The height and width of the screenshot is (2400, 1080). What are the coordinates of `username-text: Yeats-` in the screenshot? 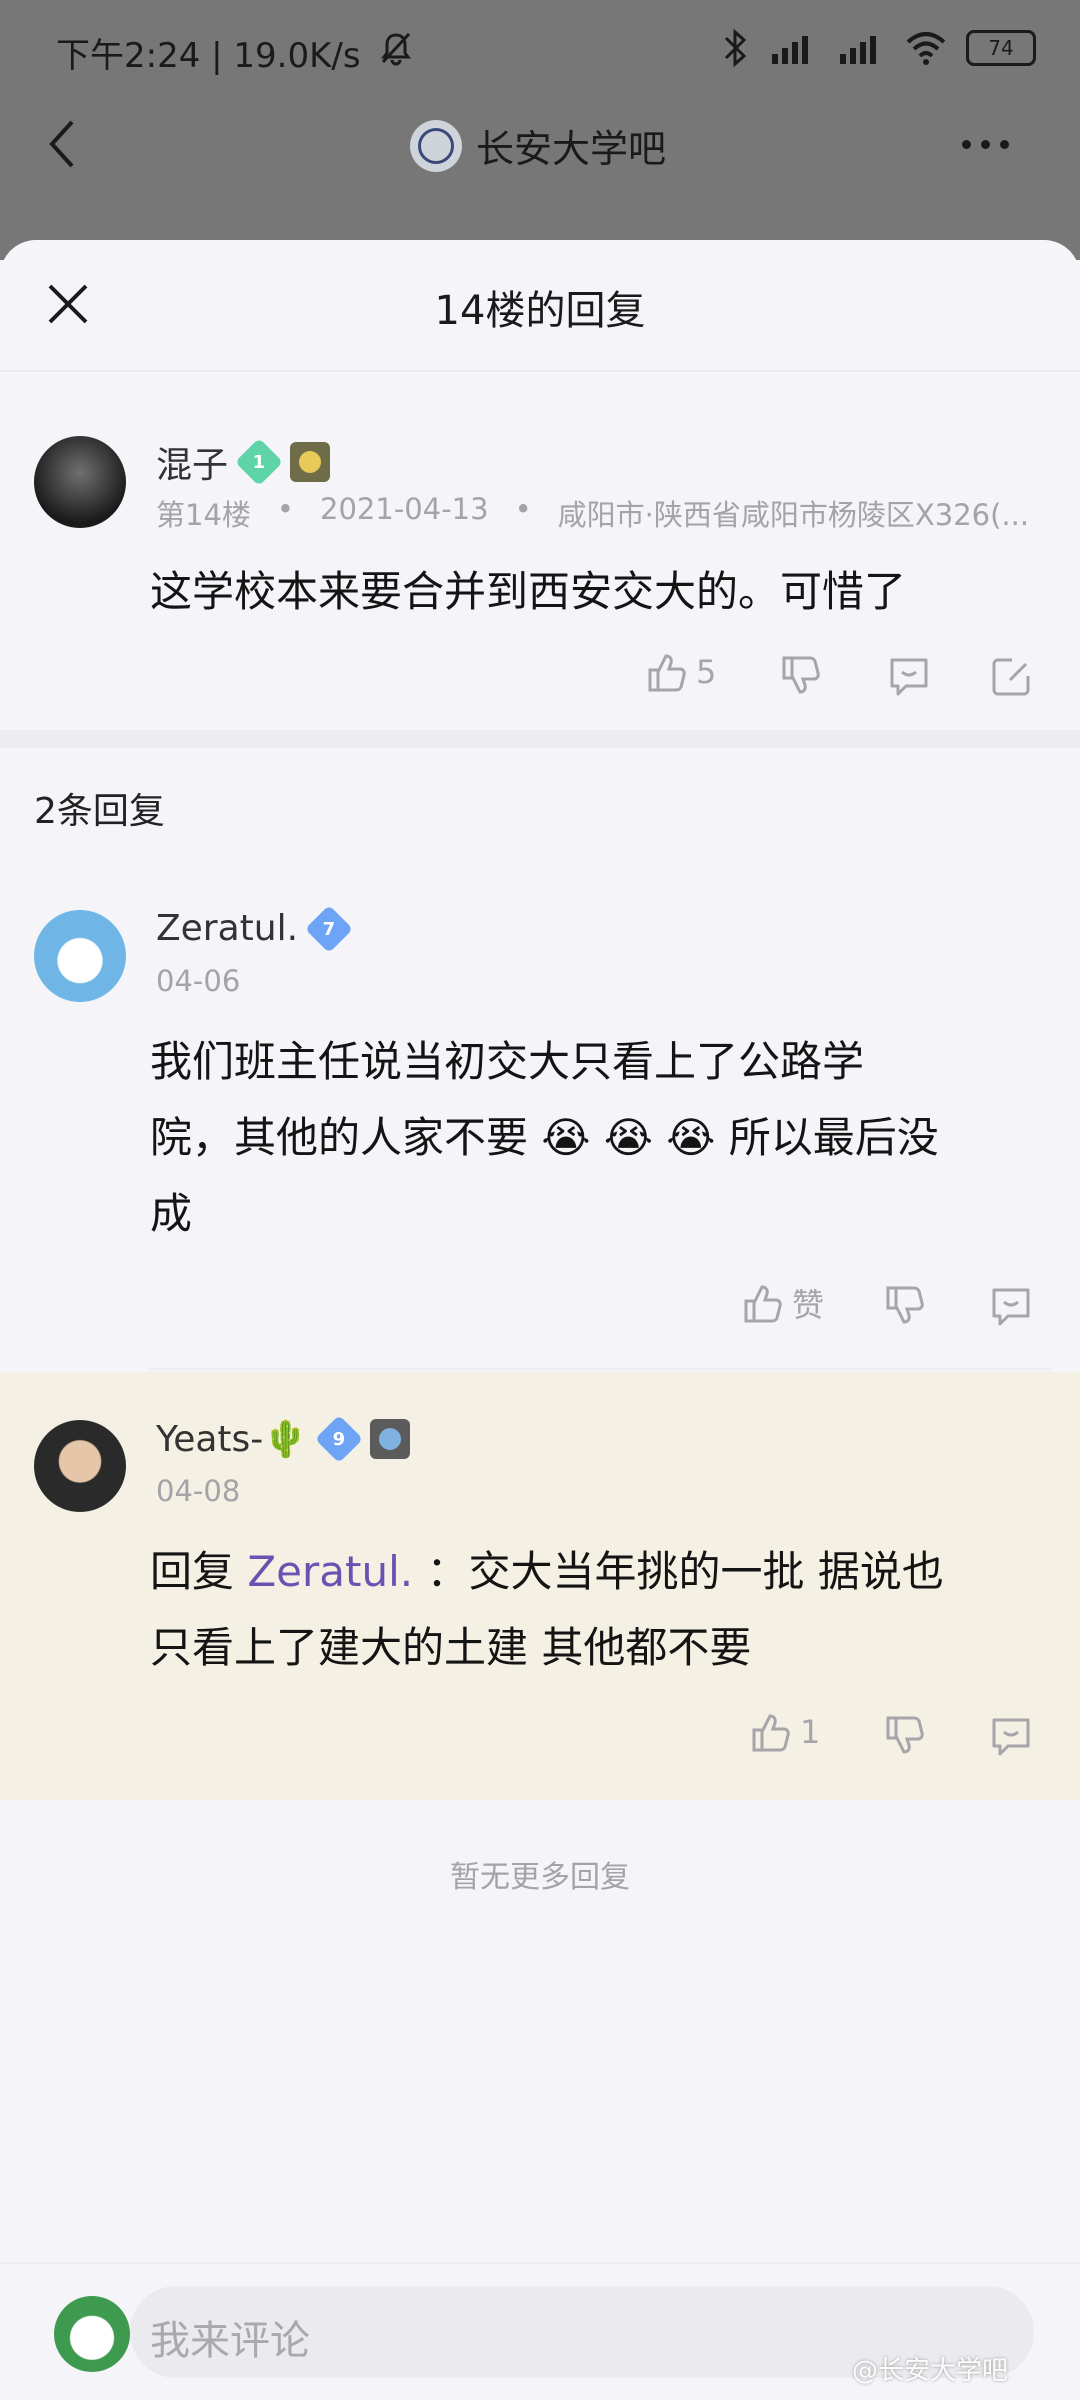 It's located at (210, 1439).